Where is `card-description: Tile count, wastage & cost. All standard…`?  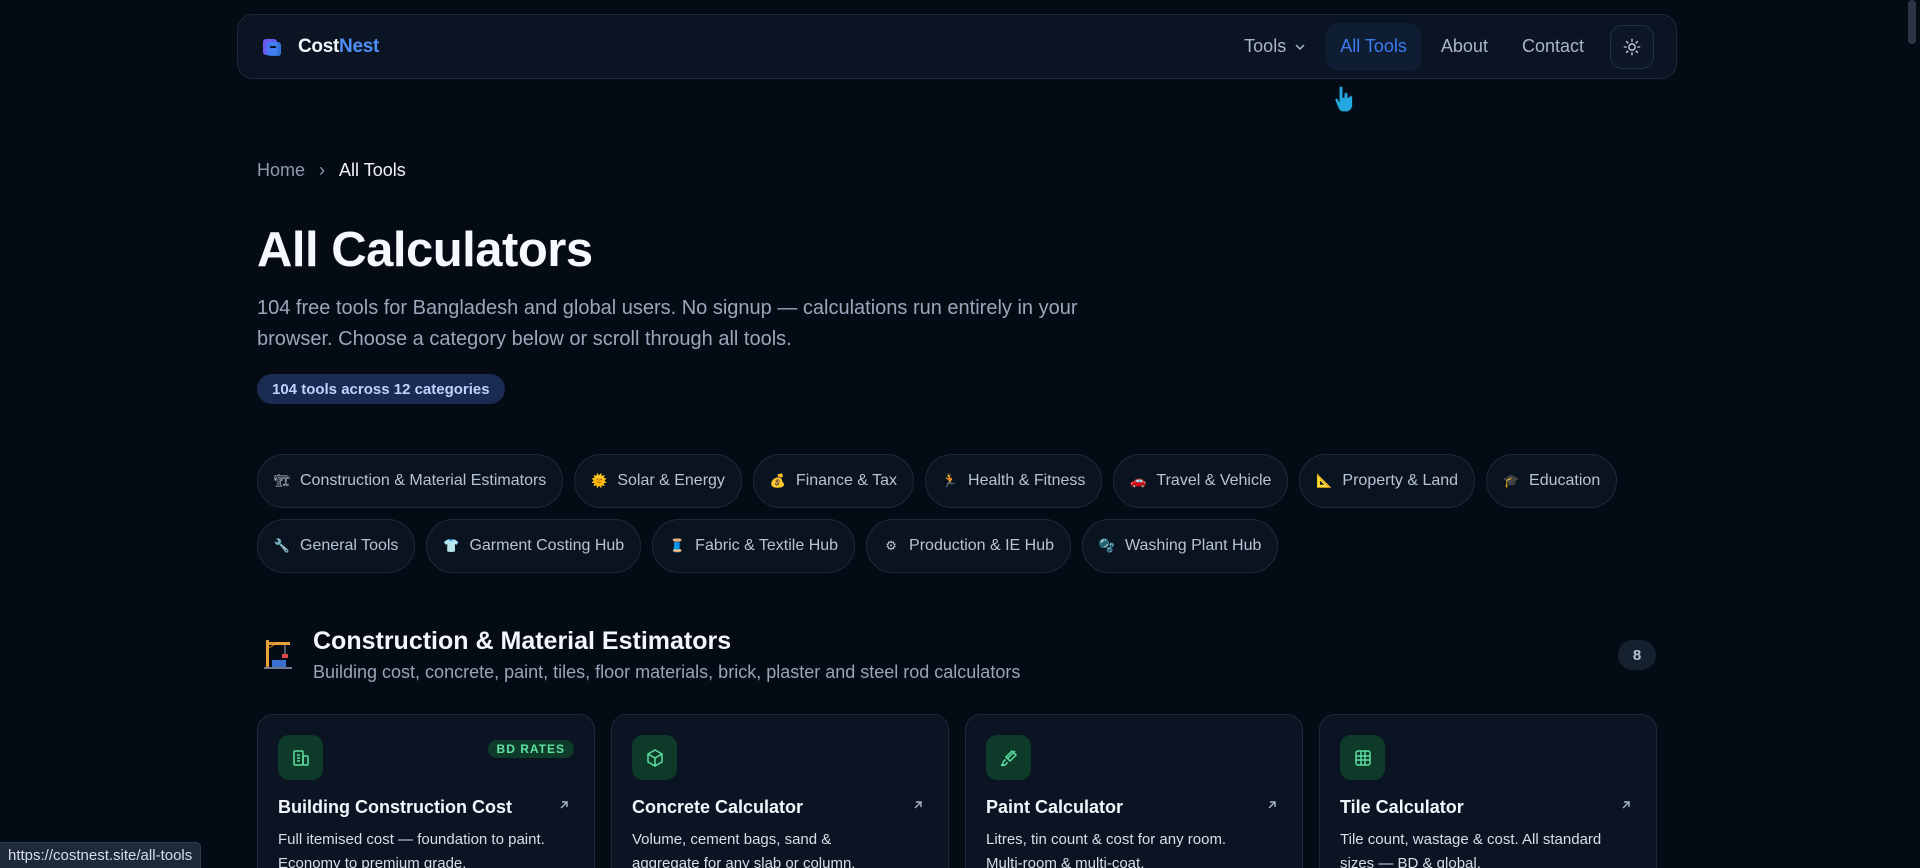
card-description: Tile count, wastage & cost. All standard… is located at coordinates (1471, 849).